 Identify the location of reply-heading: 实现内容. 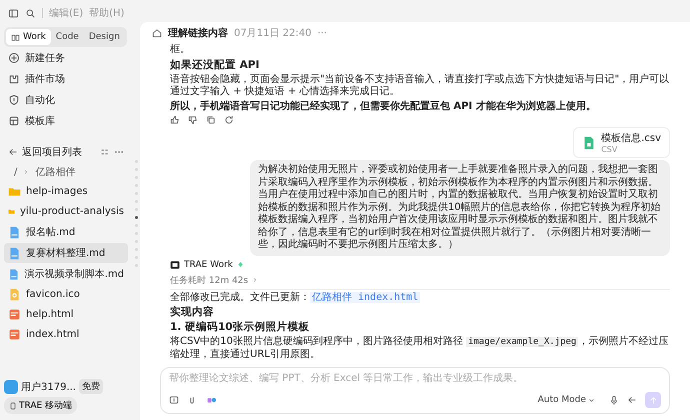
(192, 313).